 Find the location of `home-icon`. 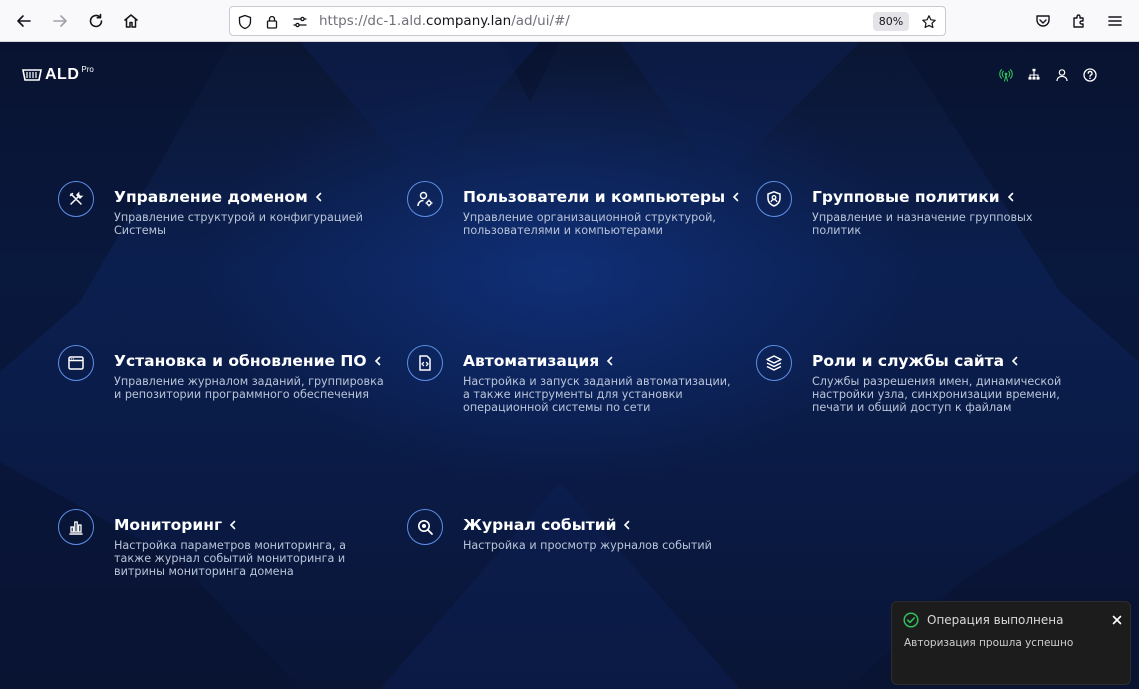

home-icon is located at coordinates (131, 21).